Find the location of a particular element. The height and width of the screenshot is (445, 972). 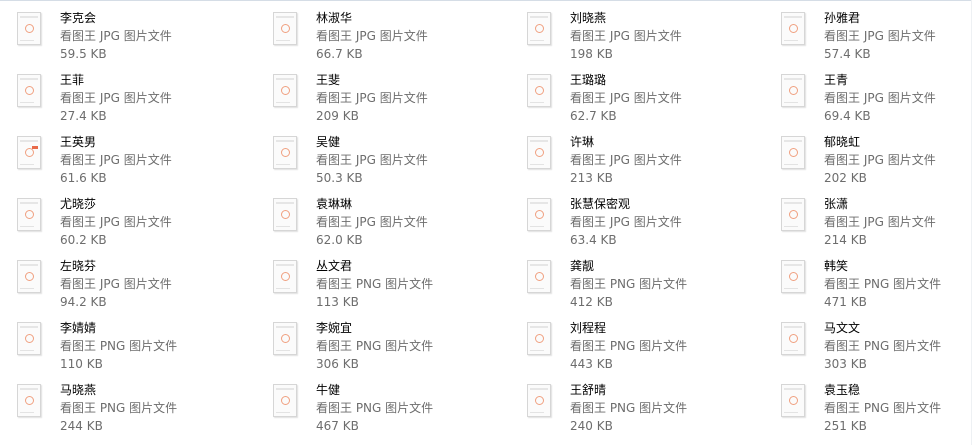

file-item: 牛健 看图王 PNG 图片文件 467 KB is located at coordinates (383, 411).